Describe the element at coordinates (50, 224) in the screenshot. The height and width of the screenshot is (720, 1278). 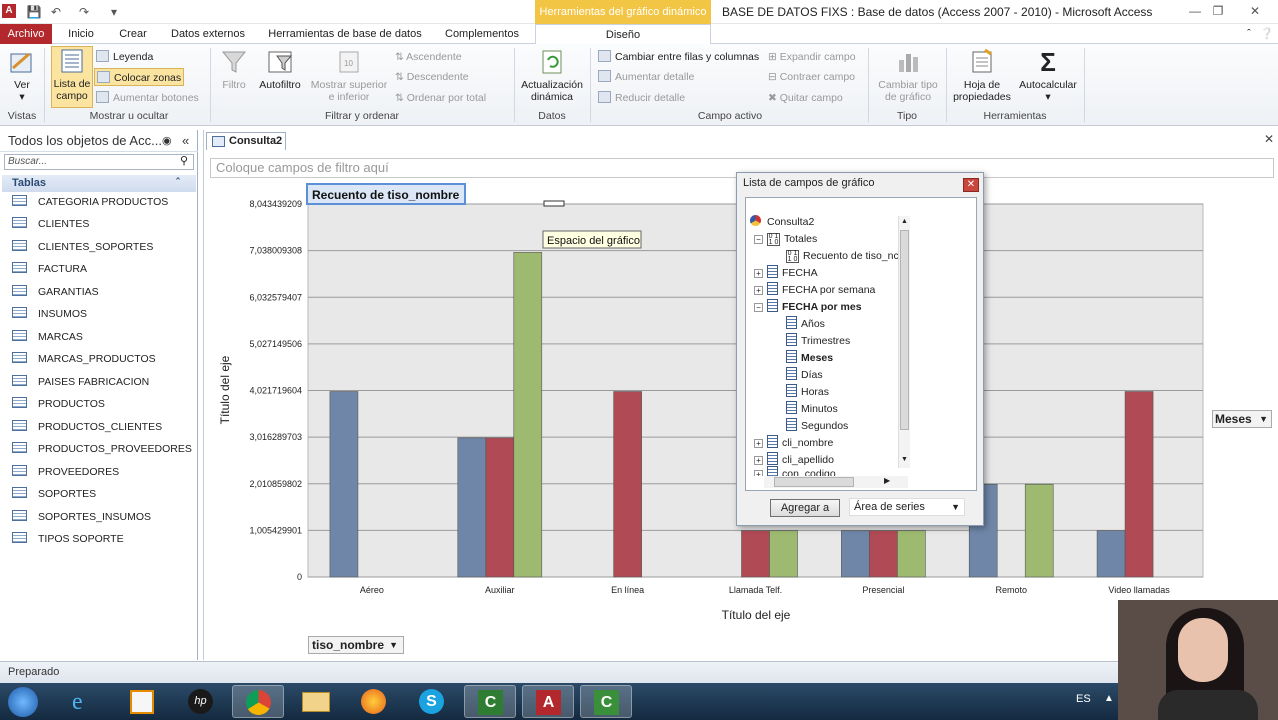
I see `nav-item-clientes: CLIENTES` at that location.